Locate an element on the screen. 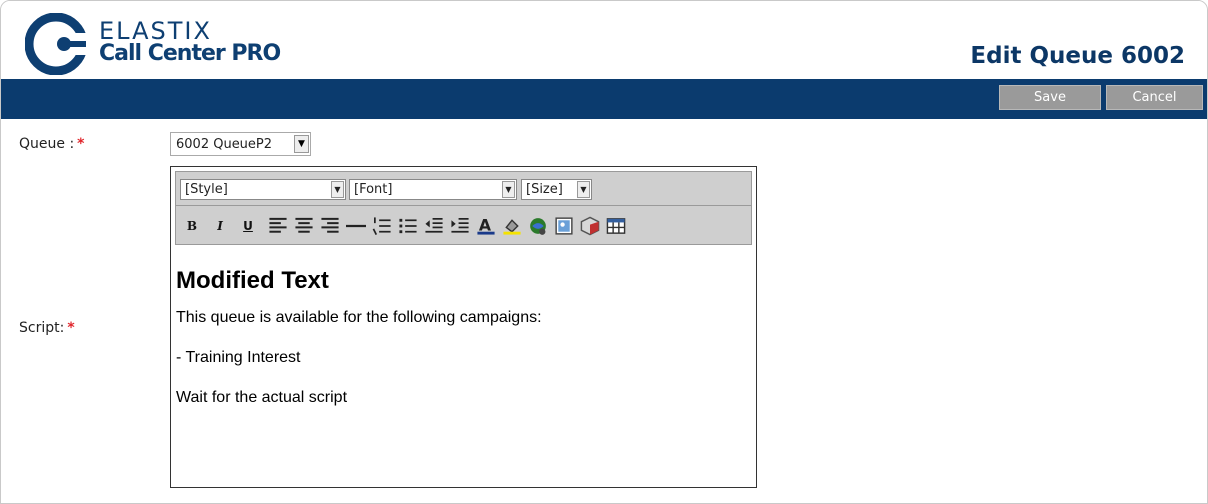 This screenshot has height=504, width=1208. editor-toolbar-selects: [Style] ▼ [Font] ▼ [Size] ▼ is located at coordinates (463, 188).